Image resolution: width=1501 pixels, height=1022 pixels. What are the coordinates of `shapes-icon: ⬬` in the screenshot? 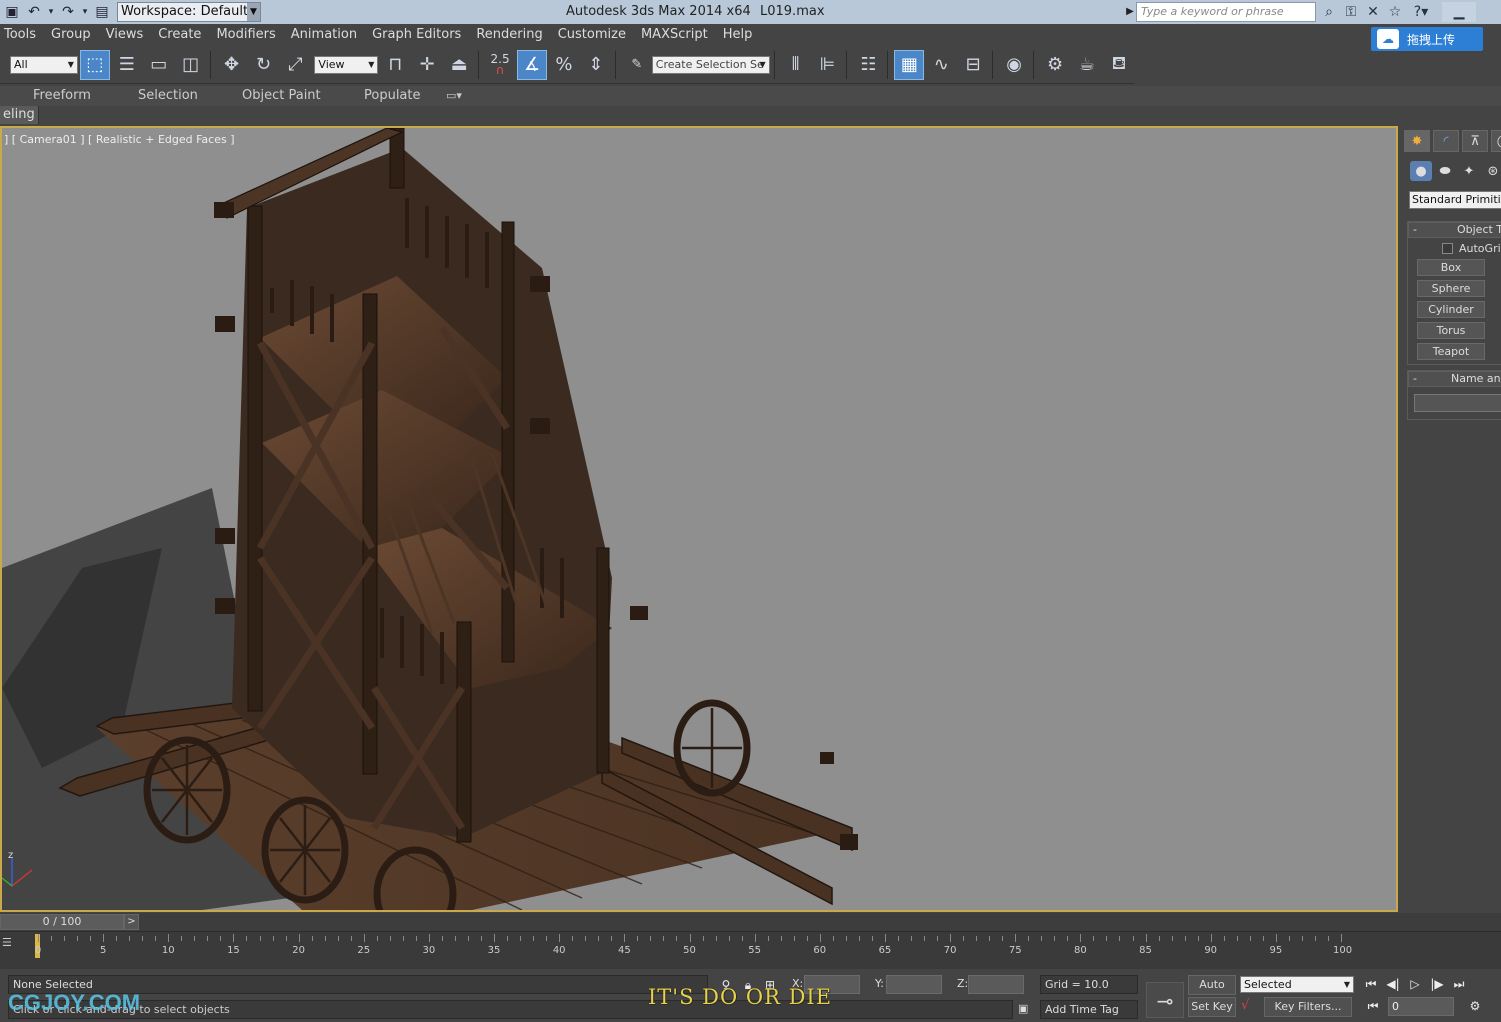 It's located at (1445, 171).